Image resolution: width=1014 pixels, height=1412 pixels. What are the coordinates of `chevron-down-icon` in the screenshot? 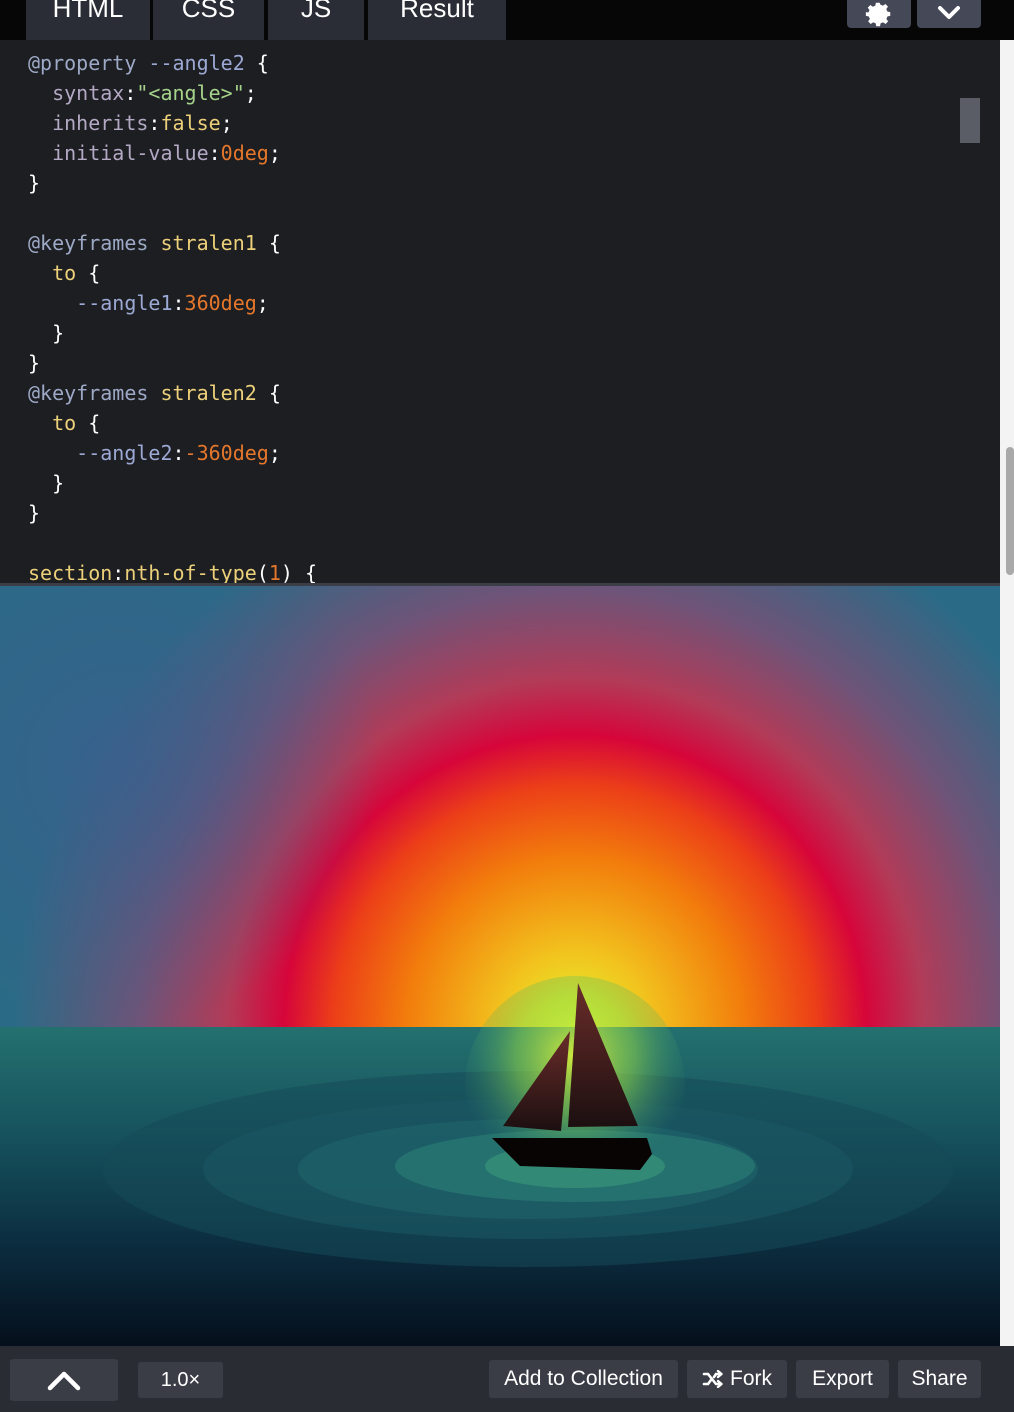 It's located at (949, 12).